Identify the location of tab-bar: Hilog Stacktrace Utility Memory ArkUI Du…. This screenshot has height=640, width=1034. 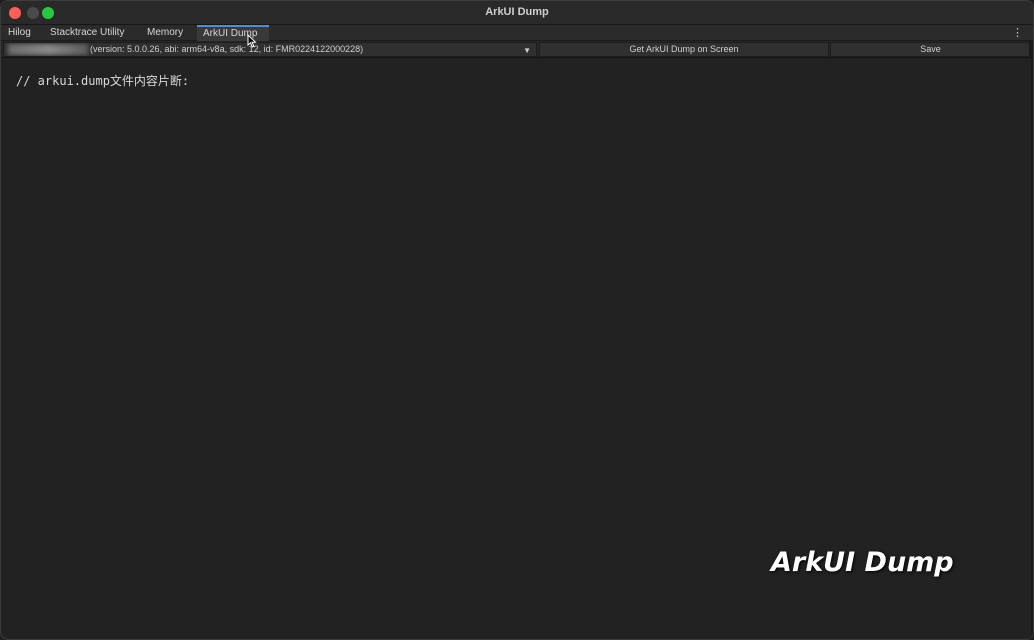
(517, 33).